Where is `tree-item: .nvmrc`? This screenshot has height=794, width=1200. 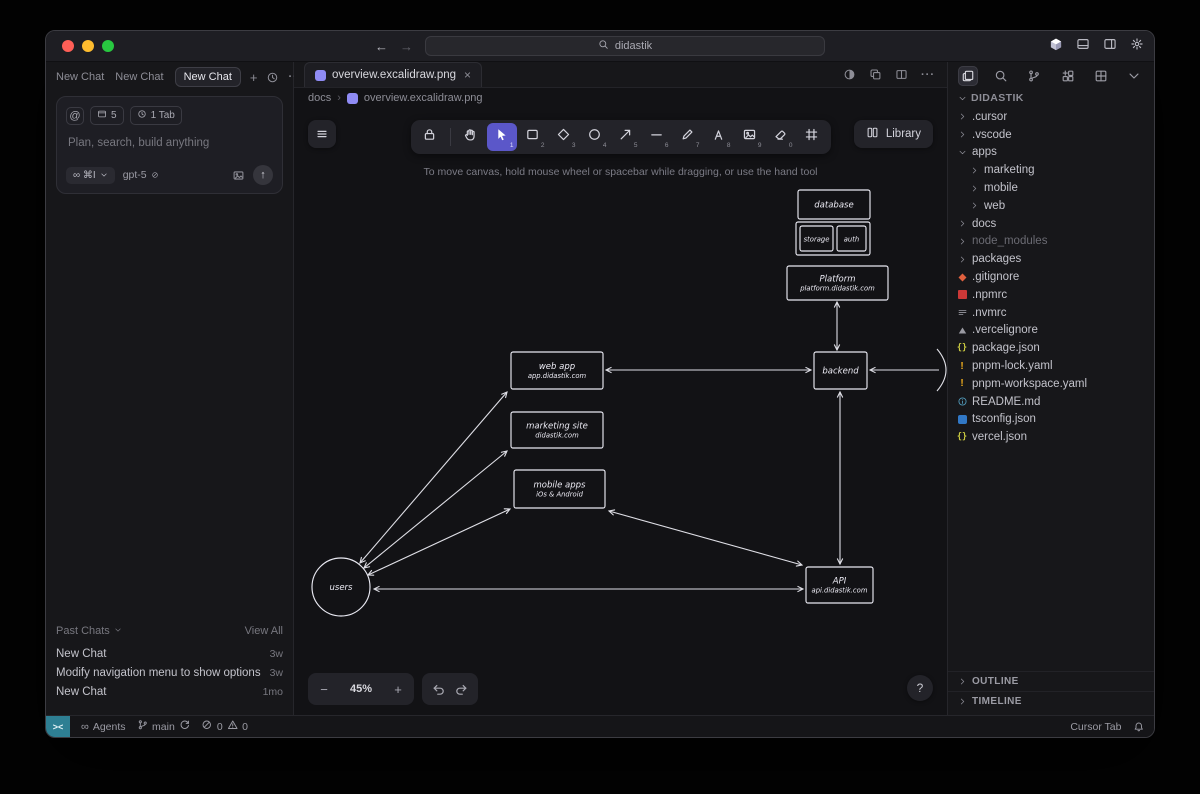 tree-item: .nvmrc is located at coordinates (1051, 313).